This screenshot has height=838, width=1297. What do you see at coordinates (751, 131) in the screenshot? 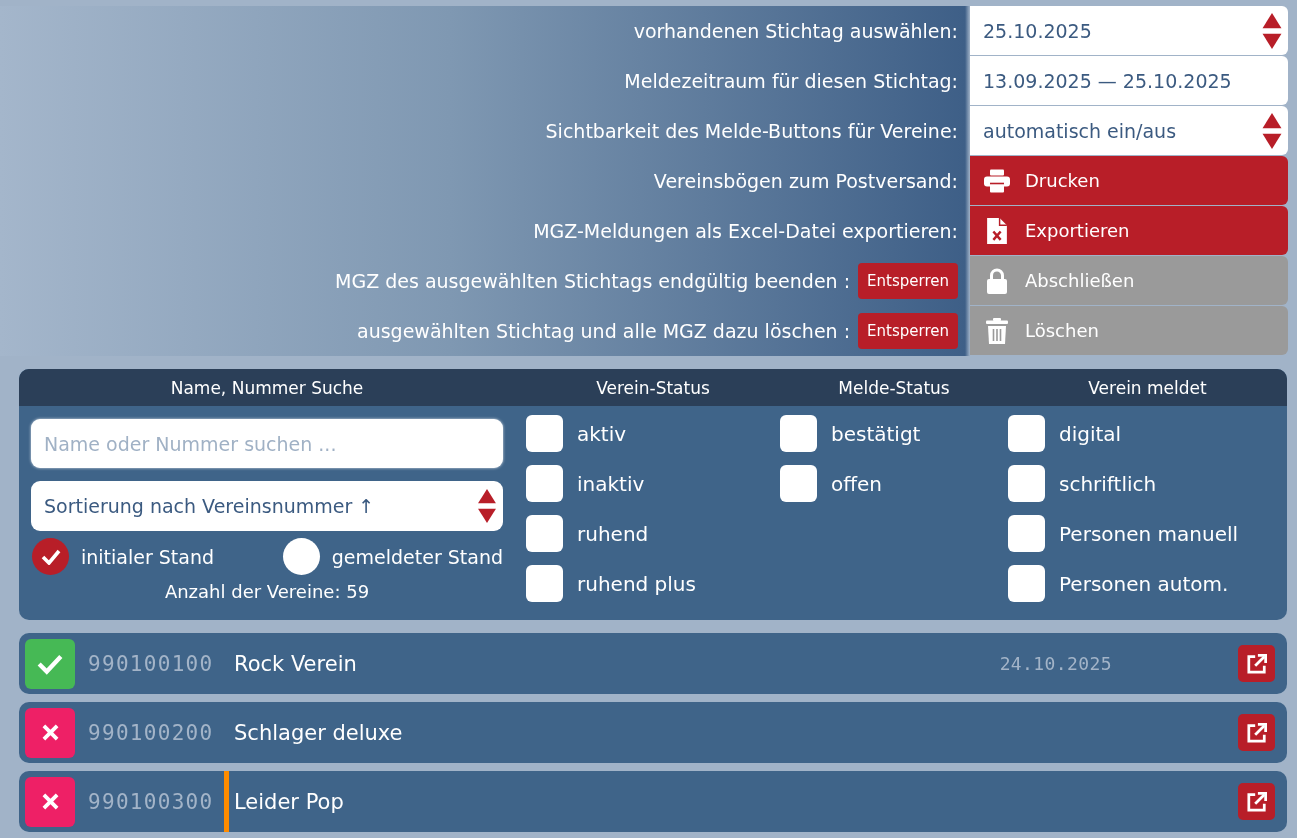
I see `setting-label: Sichtbarkeit des Melde-Buttons für Vereine:` at bounding box center [751, 131].